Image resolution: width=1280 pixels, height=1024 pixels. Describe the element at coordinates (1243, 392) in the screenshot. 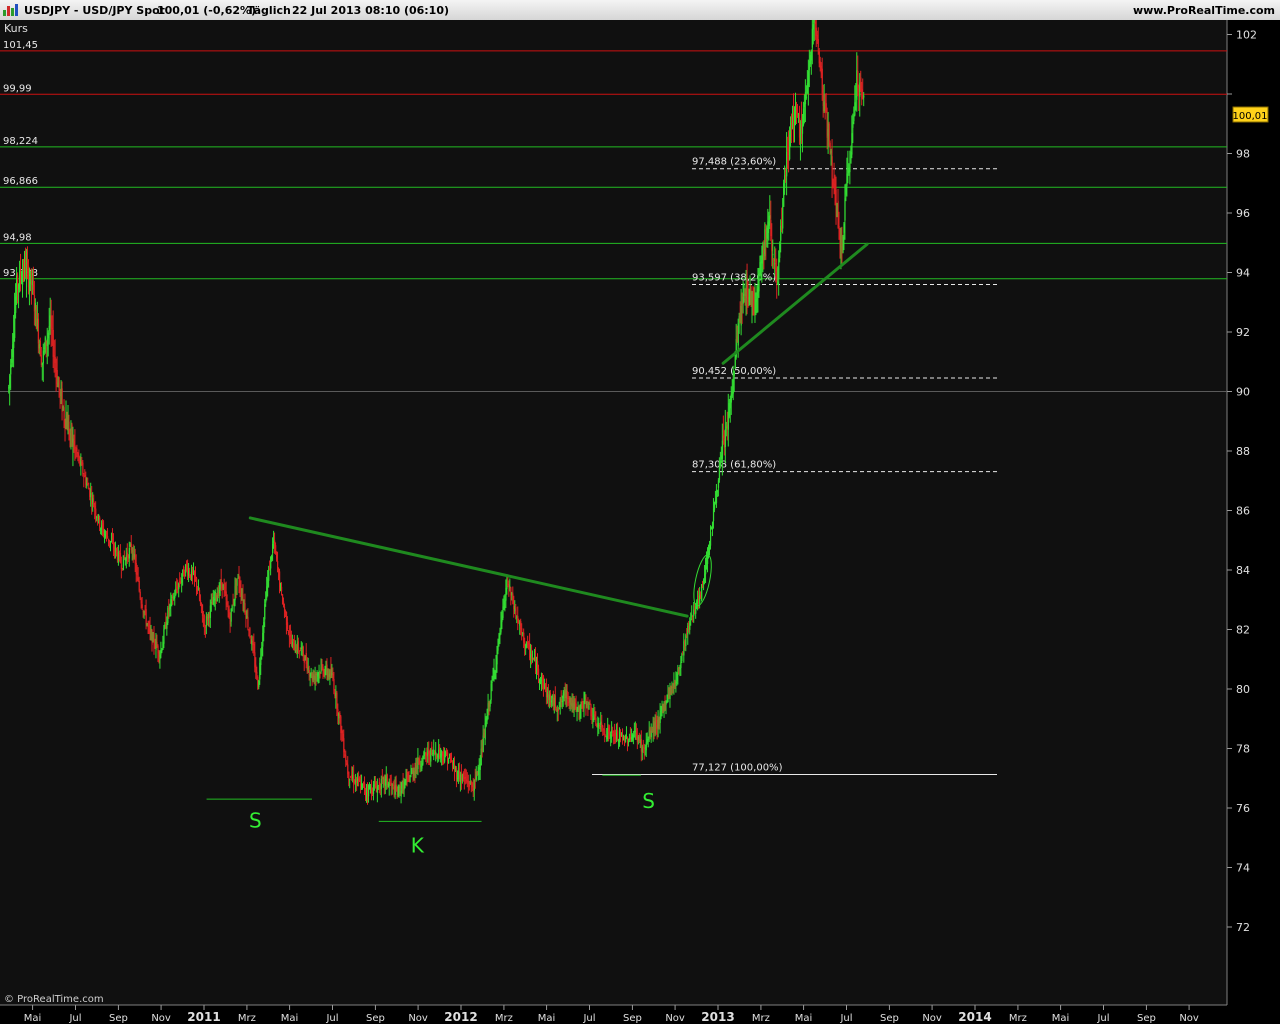

I see `y-tick-label: 90` at that location.